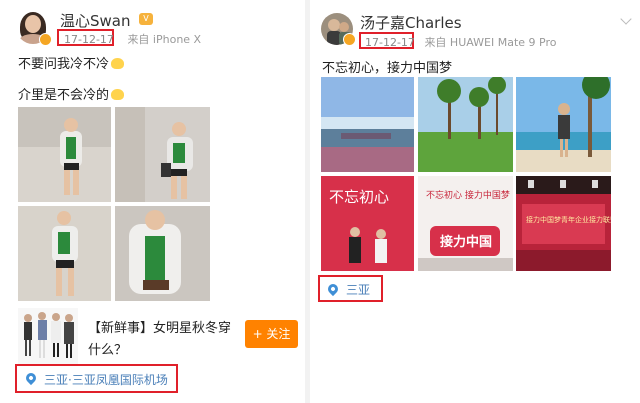 This screenshot has width=640, height=403. I want to click on related-thumbnail, so click(48, 336).